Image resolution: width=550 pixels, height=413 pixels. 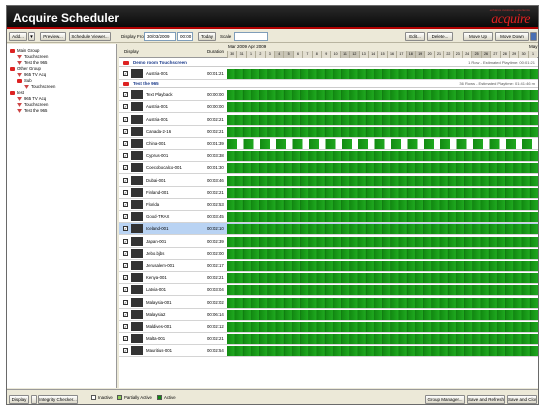 I want to click on date-cell: 25, so click(x=476, y=54).